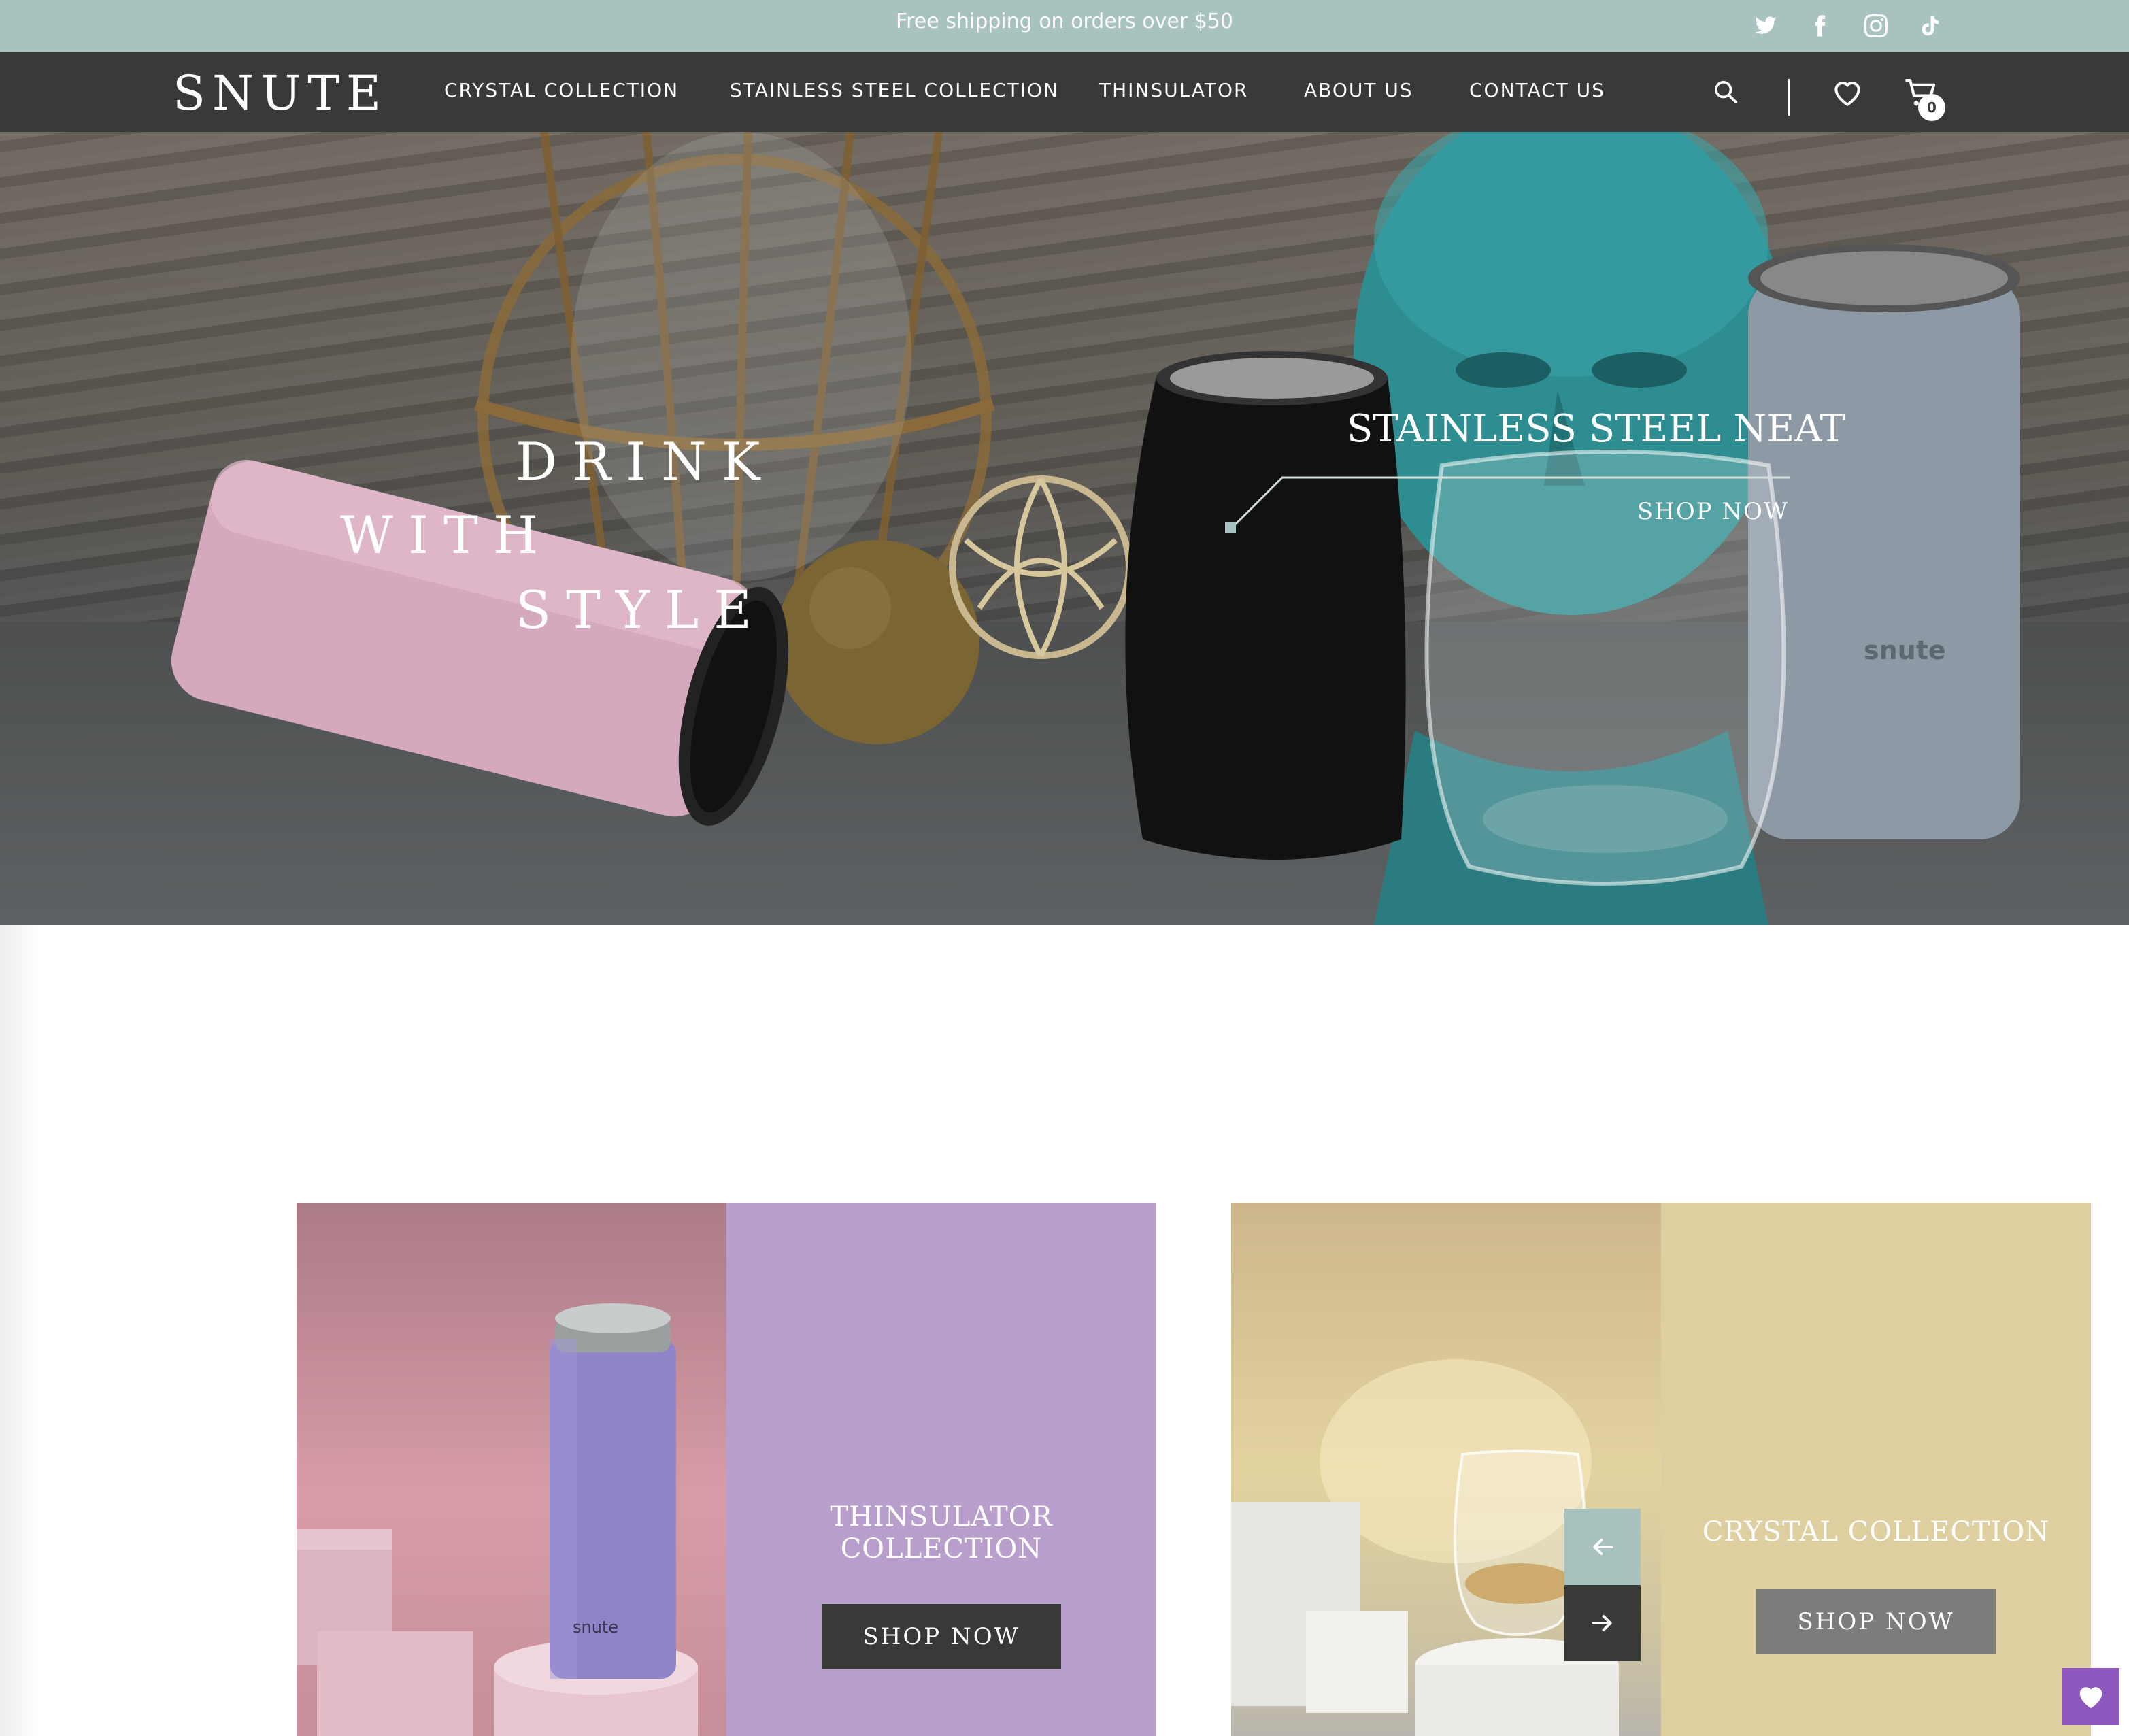 The width and height of the screenshot is (2129, 1736). What do you see at coordinates (511, 1469) in the screenshot?
I see `thinsulator-product-image: snute` at bounding box center [511, 1469].